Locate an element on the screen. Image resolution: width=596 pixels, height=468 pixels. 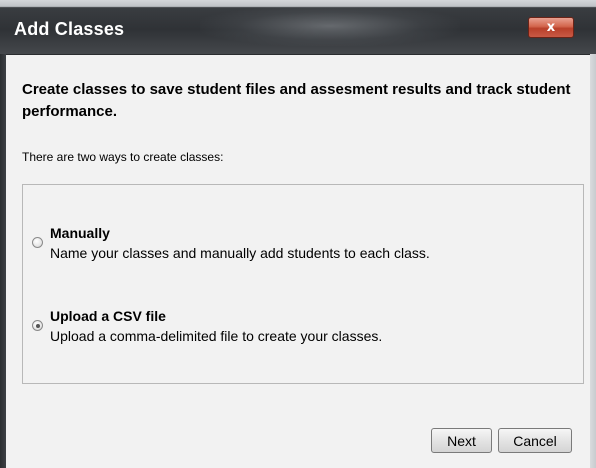
close-button: x is located at coordinates (551, 27).